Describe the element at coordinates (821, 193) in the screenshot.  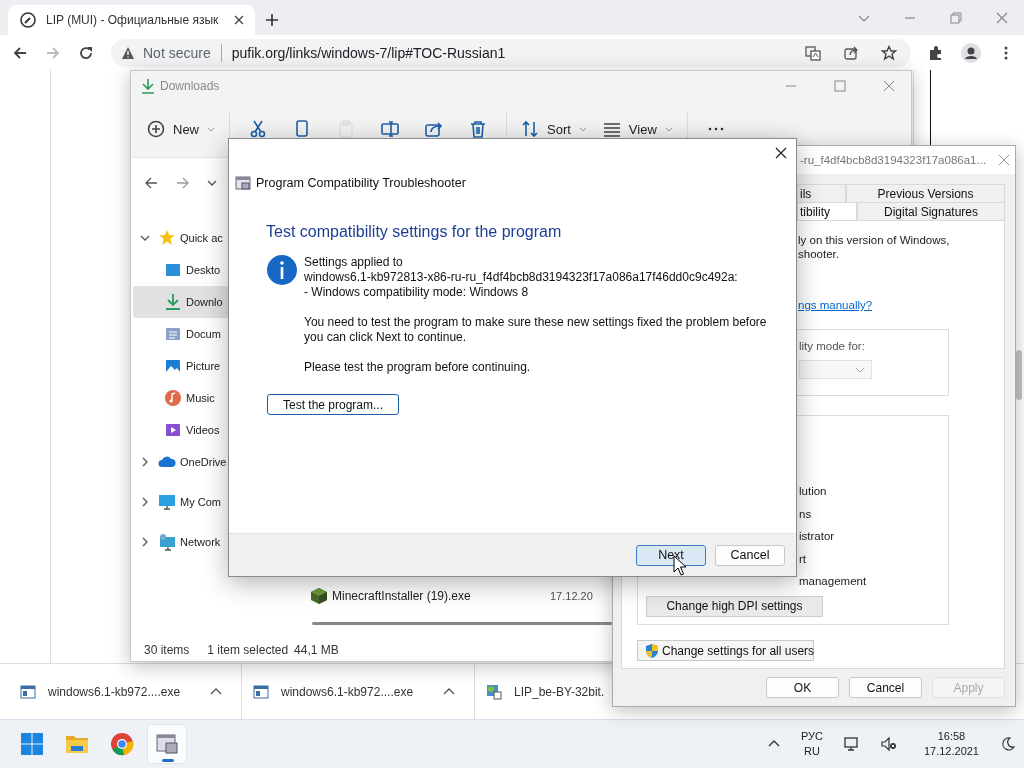
I see `tab: ils` at that location.